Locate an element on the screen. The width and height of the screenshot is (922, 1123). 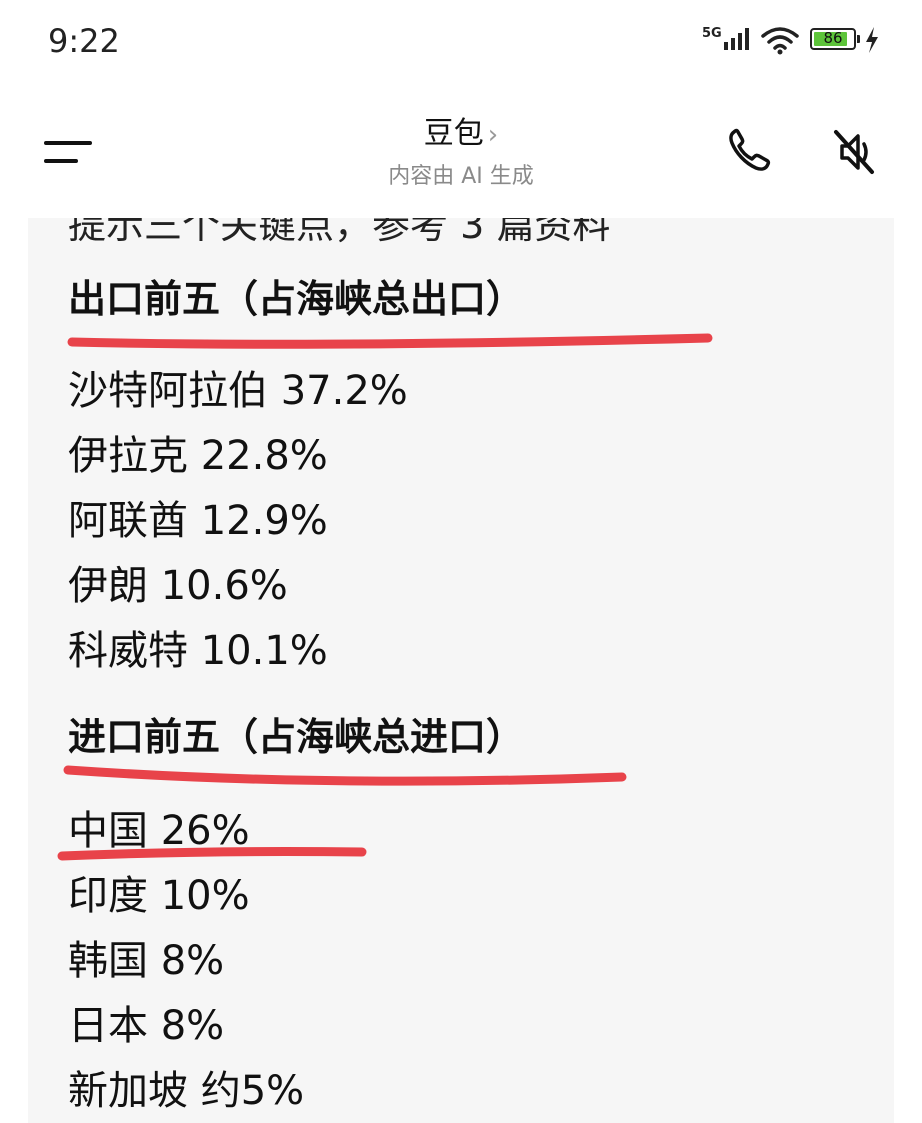
mute-button is located at coordinates (854, 154).